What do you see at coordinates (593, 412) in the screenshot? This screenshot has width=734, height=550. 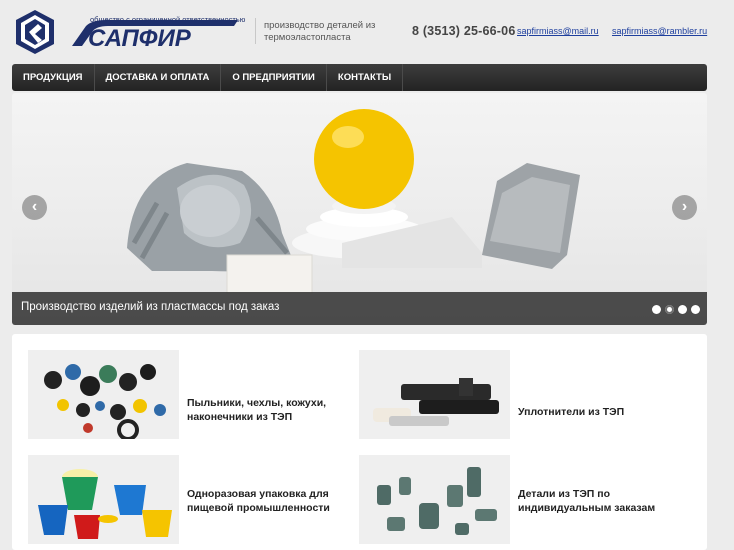 I see `product-title: Уплотнители из ТЭП` at bounding box center [593, 412].